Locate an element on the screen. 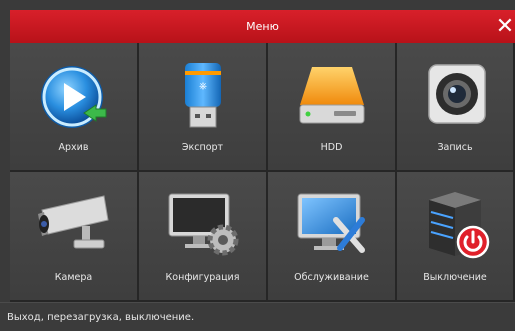 This screenshot has width=515, height=331. tile-export: ⎈ Экспорт is located at coordinates (203, 107).